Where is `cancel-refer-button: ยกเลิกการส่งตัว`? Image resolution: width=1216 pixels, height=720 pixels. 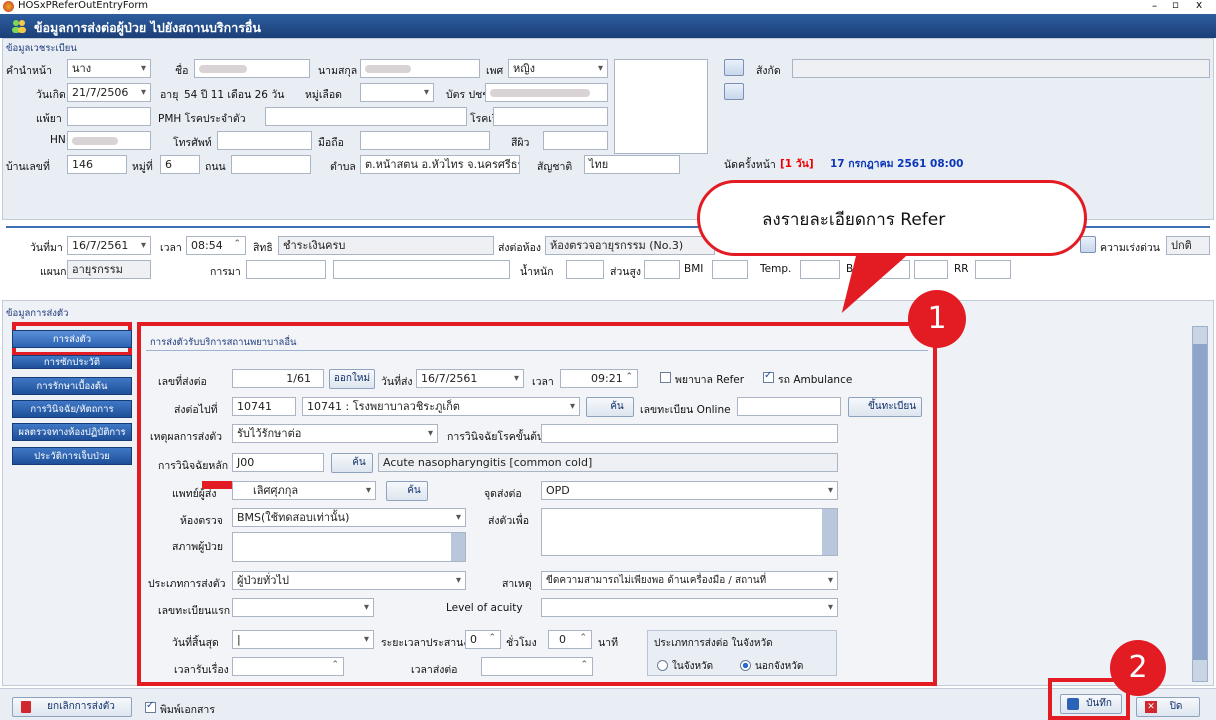 cancel-refer-button: ยกเลิกการส่งตัว is located at coordinates (72, 707).